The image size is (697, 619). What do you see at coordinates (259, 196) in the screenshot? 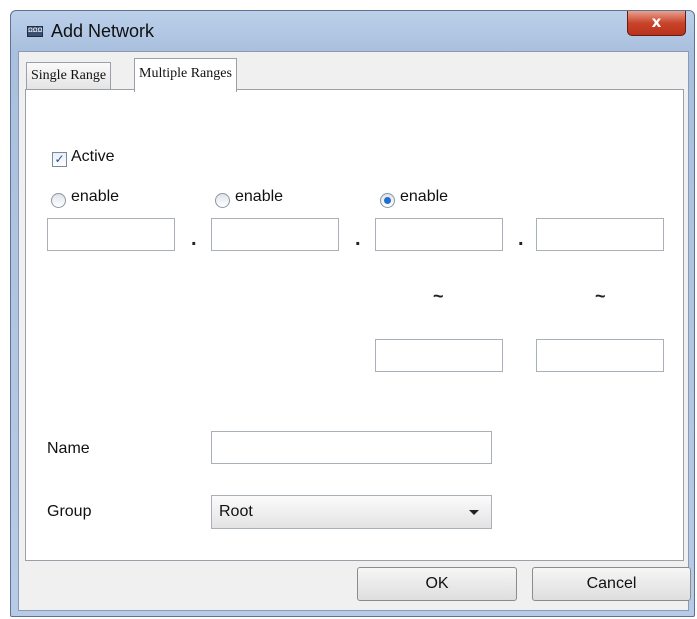
I see `enable-label-3: enable` at bounding box center [259, 196].